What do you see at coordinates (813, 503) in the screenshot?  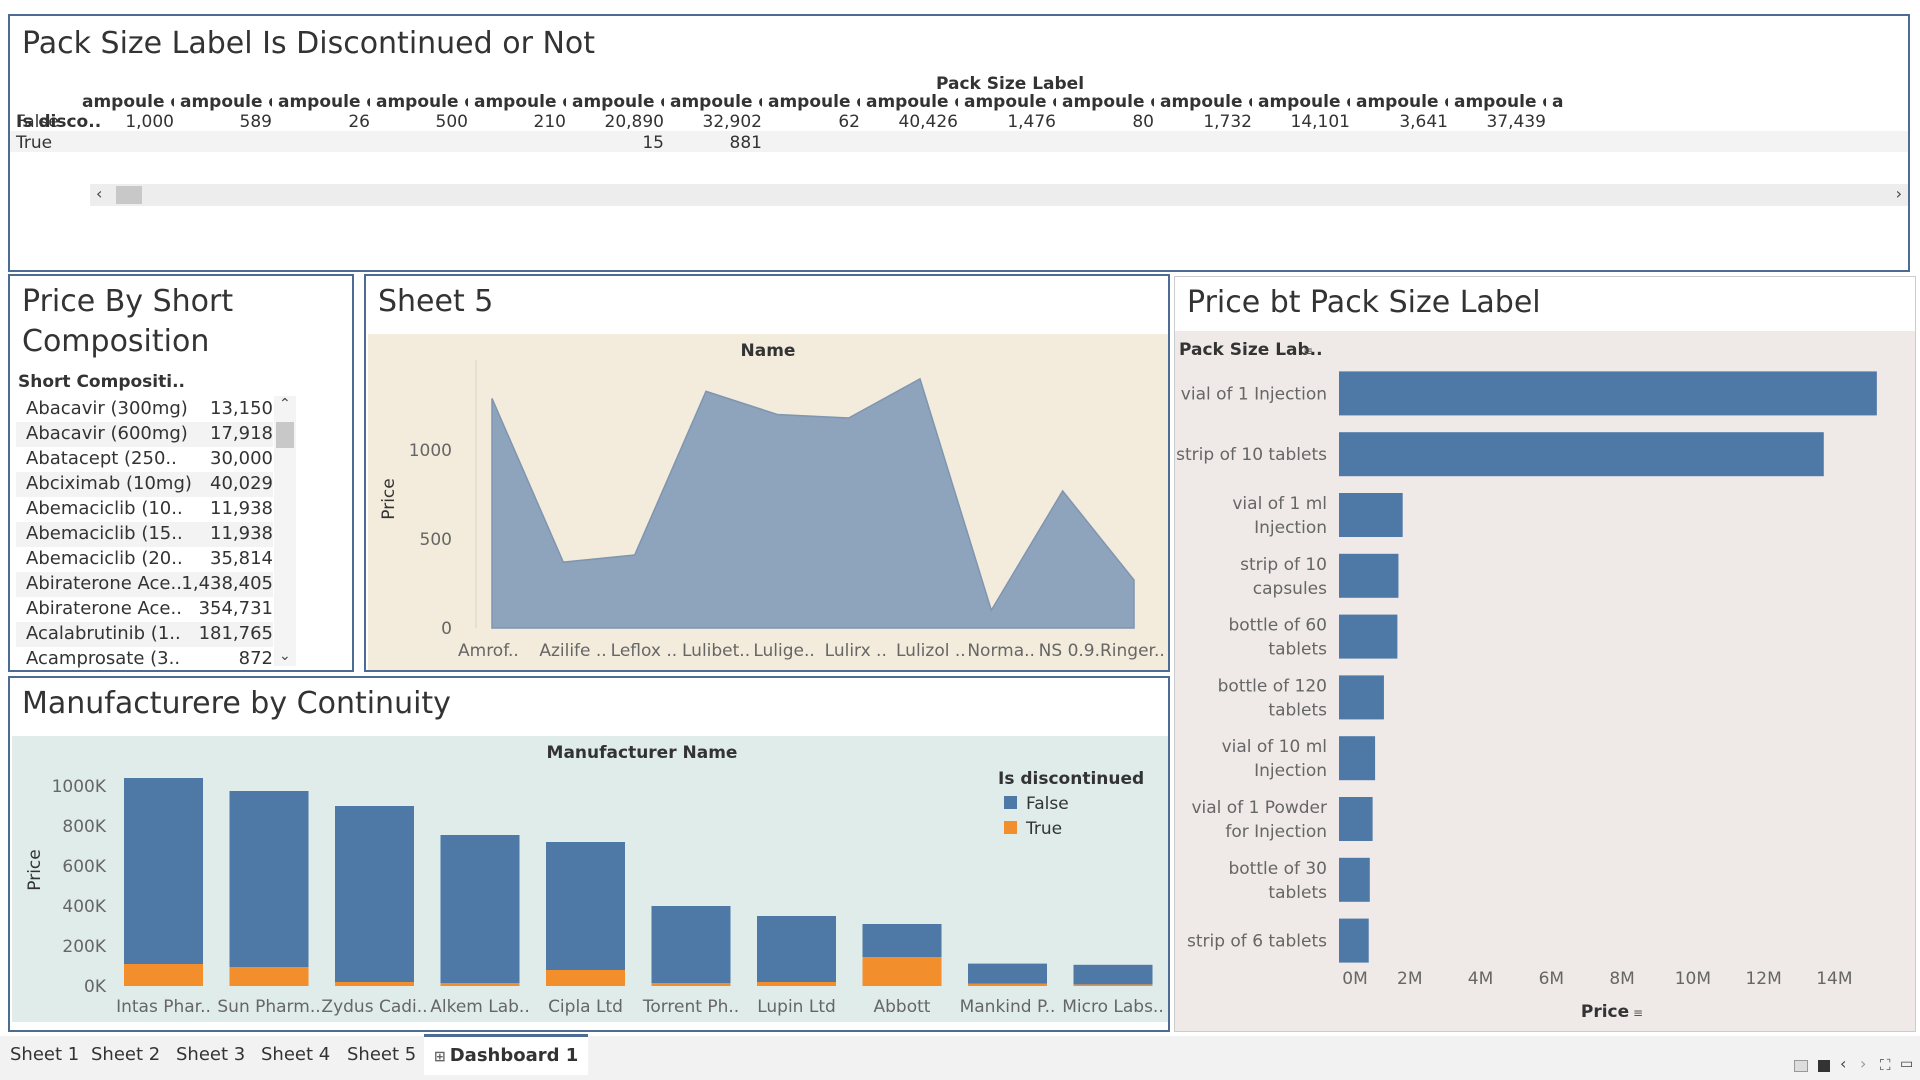 I see `area-series` at bounding box center [813, 503].